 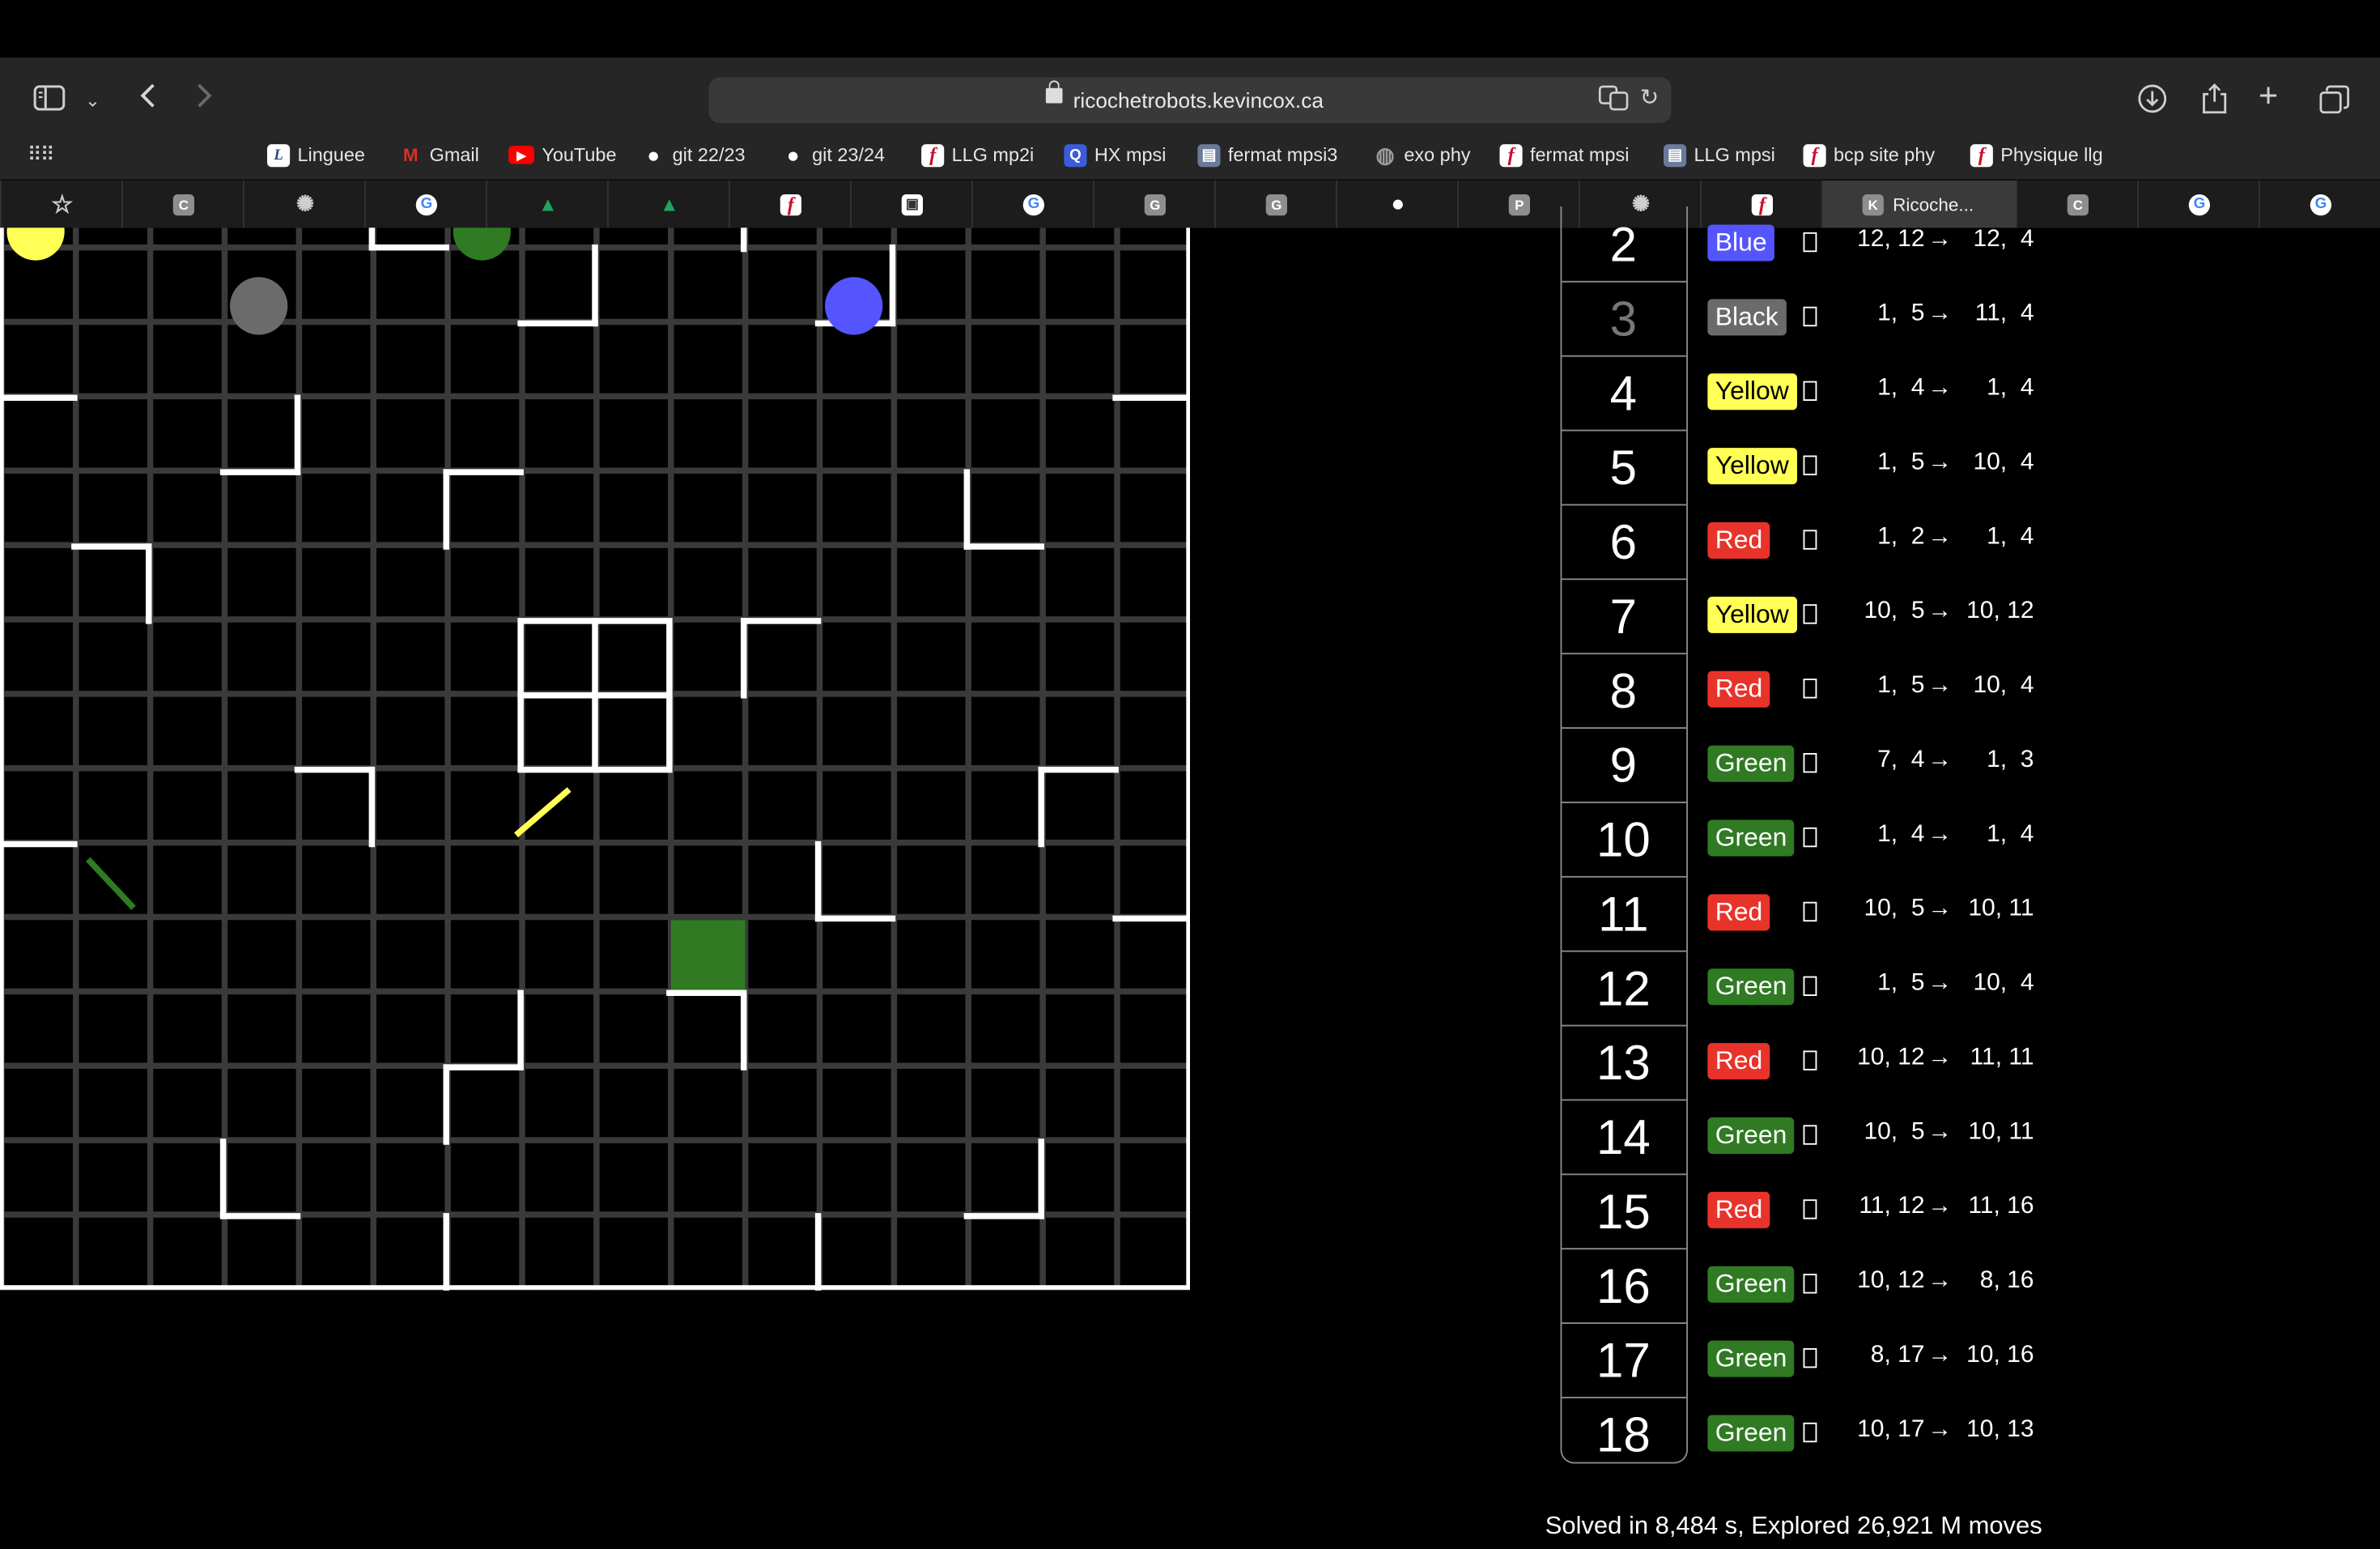 I want to click on bookmark-label: Gmail, so click(x=454, y=155).